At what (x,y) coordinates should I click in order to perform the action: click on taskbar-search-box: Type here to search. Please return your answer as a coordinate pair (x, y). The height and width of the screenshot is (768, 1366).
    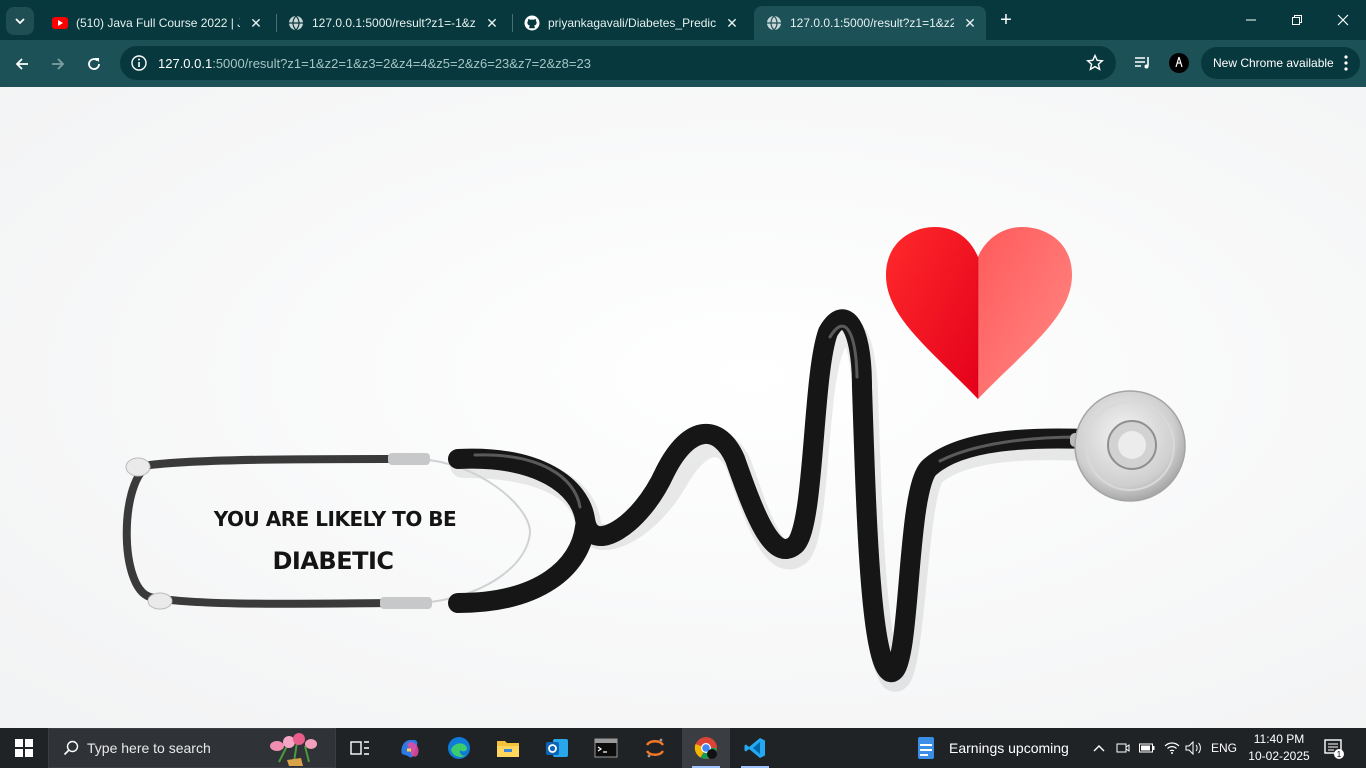
    Looking at the image, I should click on (192, 748).